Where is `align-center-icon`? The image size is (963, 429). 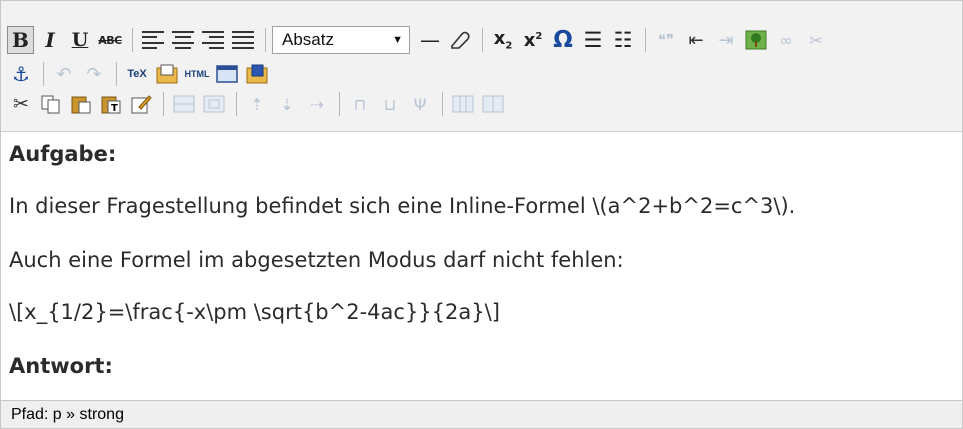 align-center-icon is located at coordinates (183, 40).